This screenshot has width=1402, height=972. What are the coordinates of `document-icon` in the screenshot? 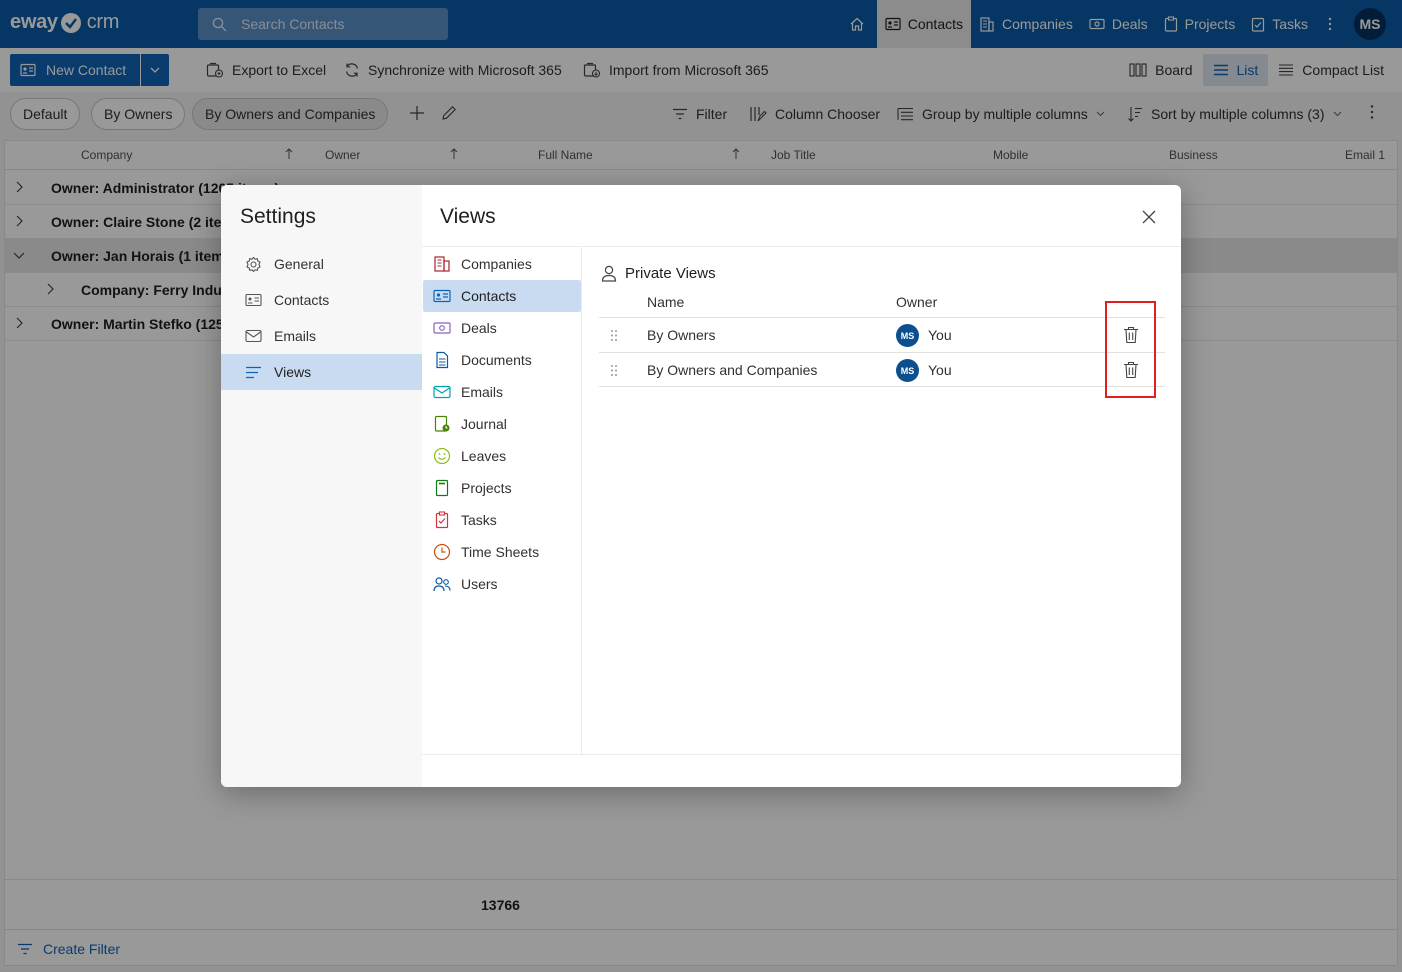 It's located at (442, 360).